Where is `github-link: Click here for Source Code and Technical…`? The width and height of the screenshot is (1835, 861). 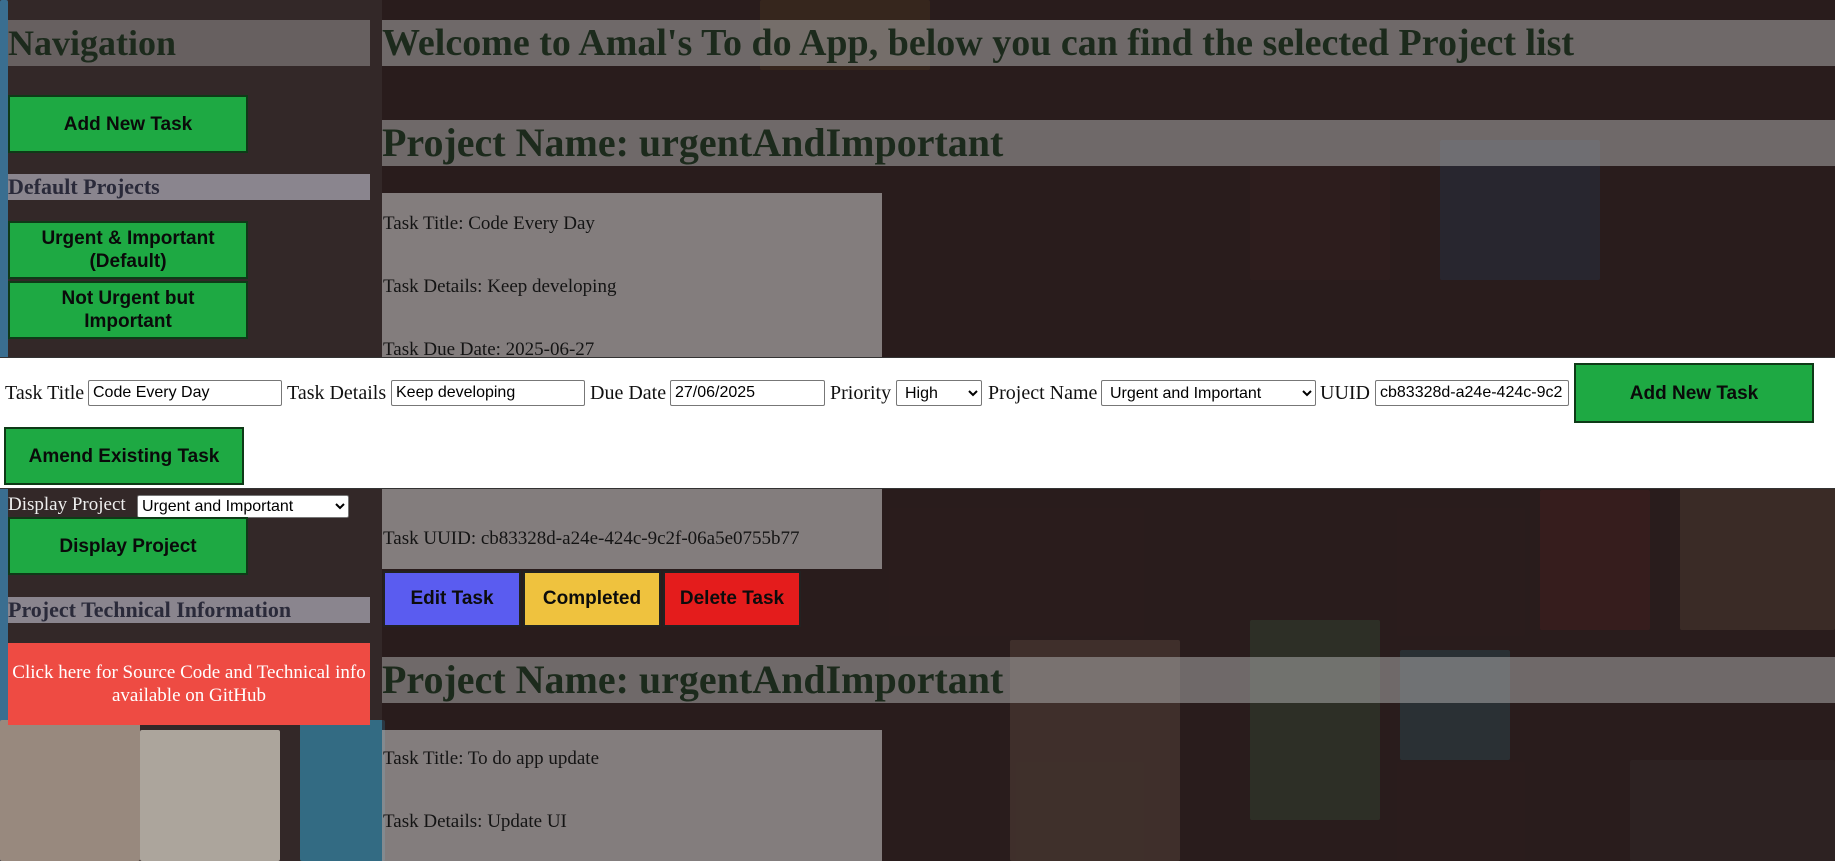 github-link: Click here for Source Code and Technical… is located at coordinates (189, 684).